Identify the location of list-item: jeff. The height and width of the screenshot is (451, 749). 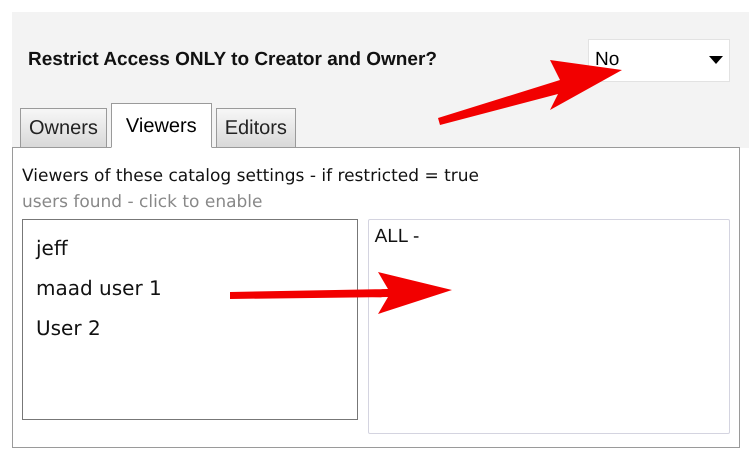
(52, 248).